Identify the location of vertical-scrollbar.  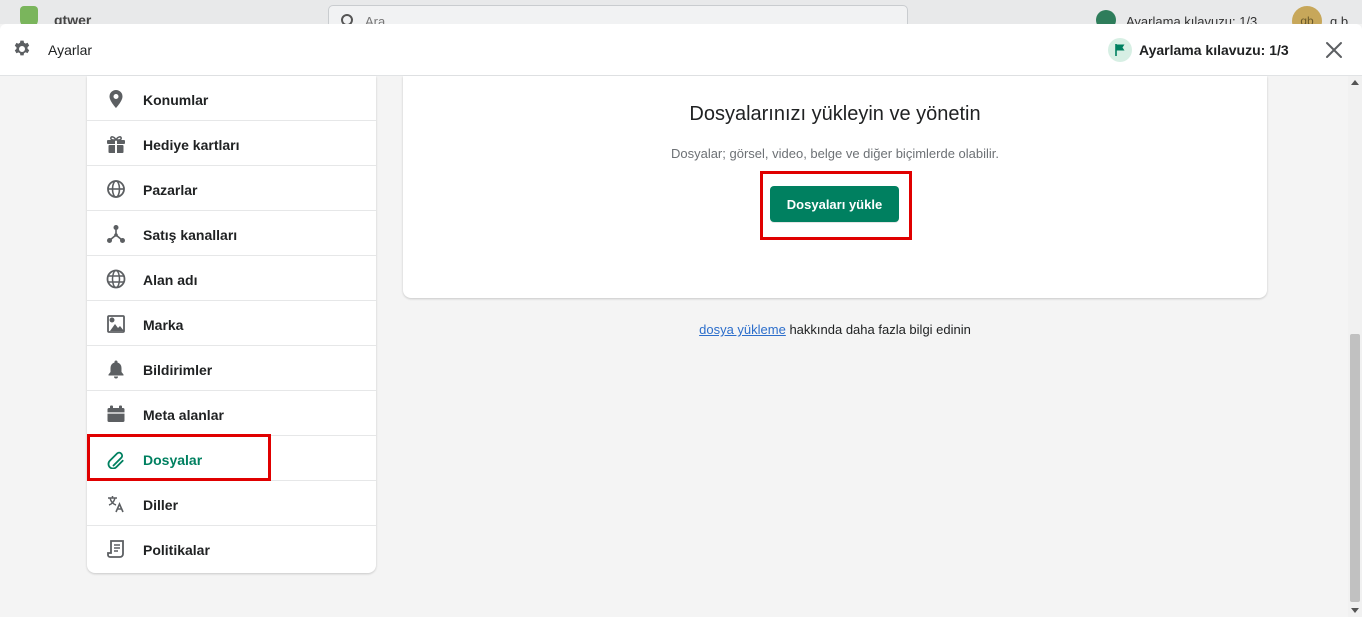
(1355, 346).